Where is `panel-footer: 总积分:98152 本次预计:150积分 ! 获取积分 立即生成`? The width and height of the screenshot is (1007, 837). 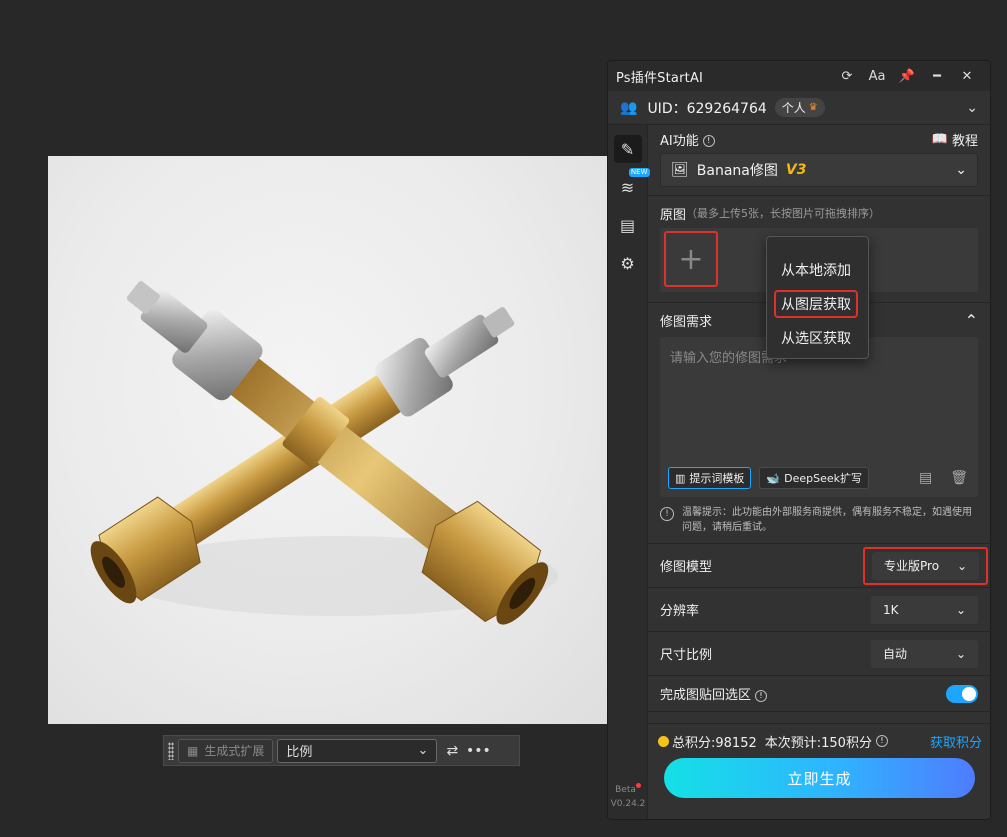
panel-footer: 总积分:98152 本次预计:150积分 ! 获取积分 立即生成 is located at coordinates (819, 771).